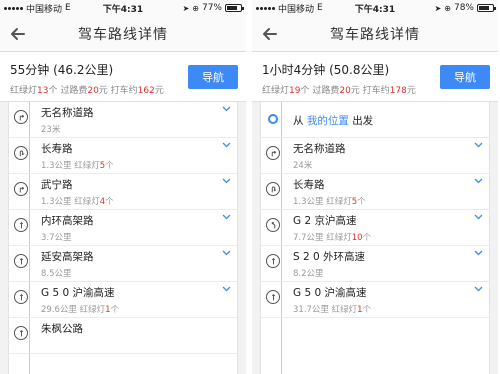  I want to click on step-distance: 8.2公里, so click(308, 274).